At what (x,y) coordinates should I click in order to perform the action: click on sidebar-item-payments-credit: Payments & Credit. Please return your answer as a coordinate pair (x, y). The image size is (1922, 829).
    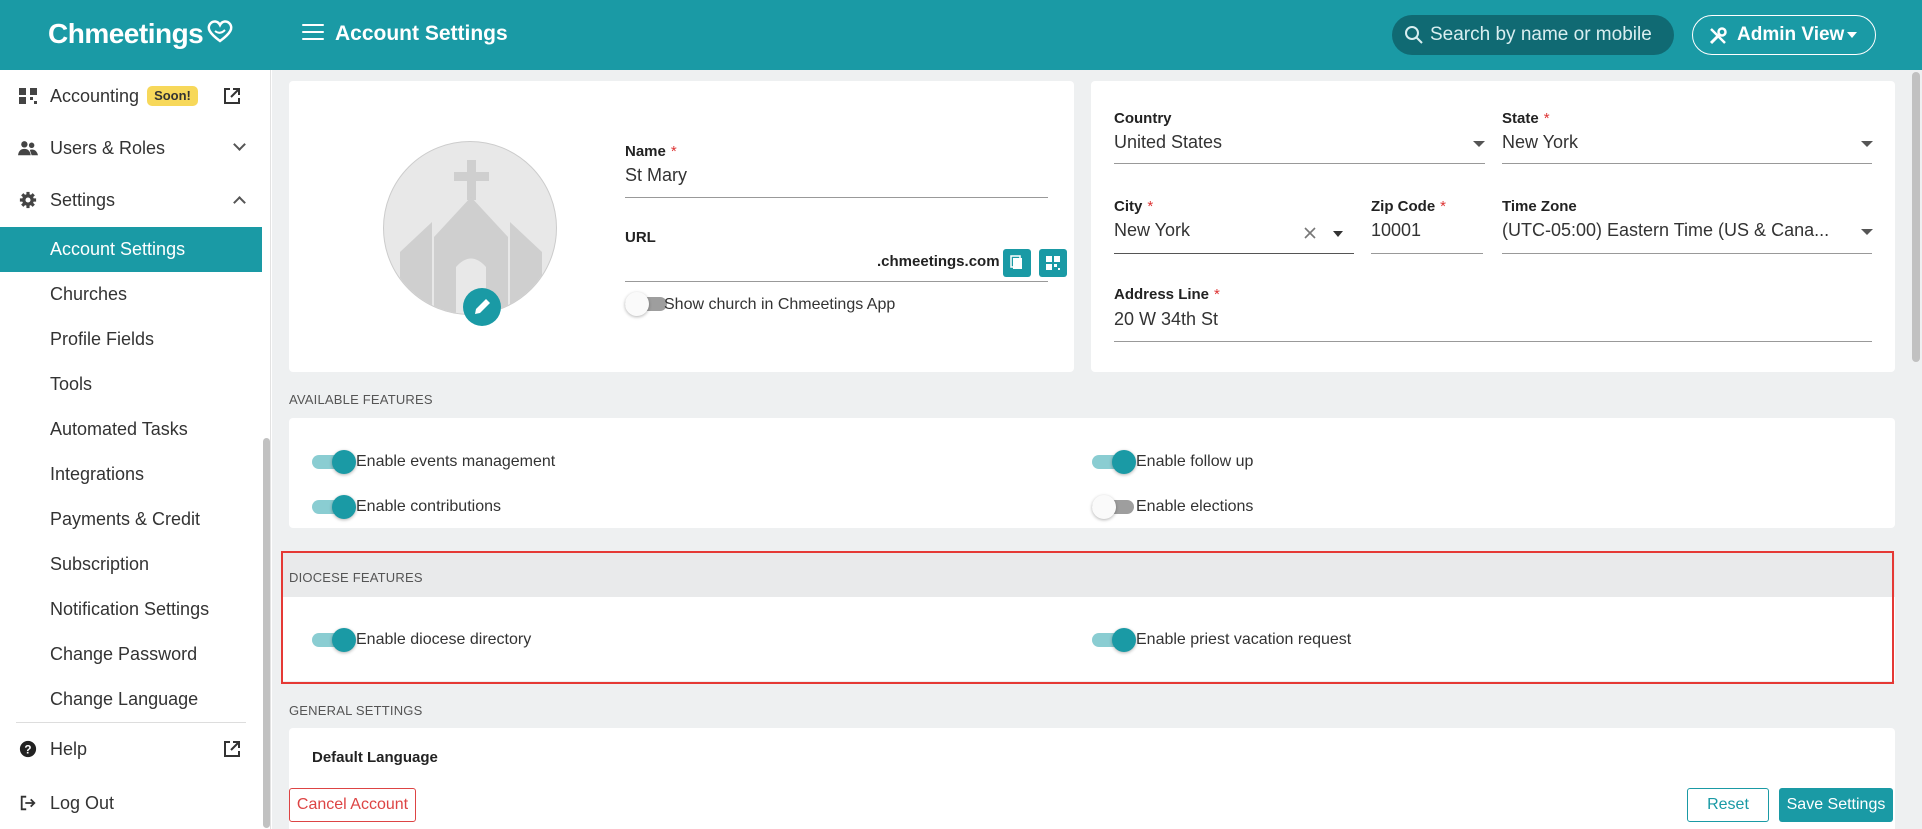
    Looking at the image, I should click on (131, 519).